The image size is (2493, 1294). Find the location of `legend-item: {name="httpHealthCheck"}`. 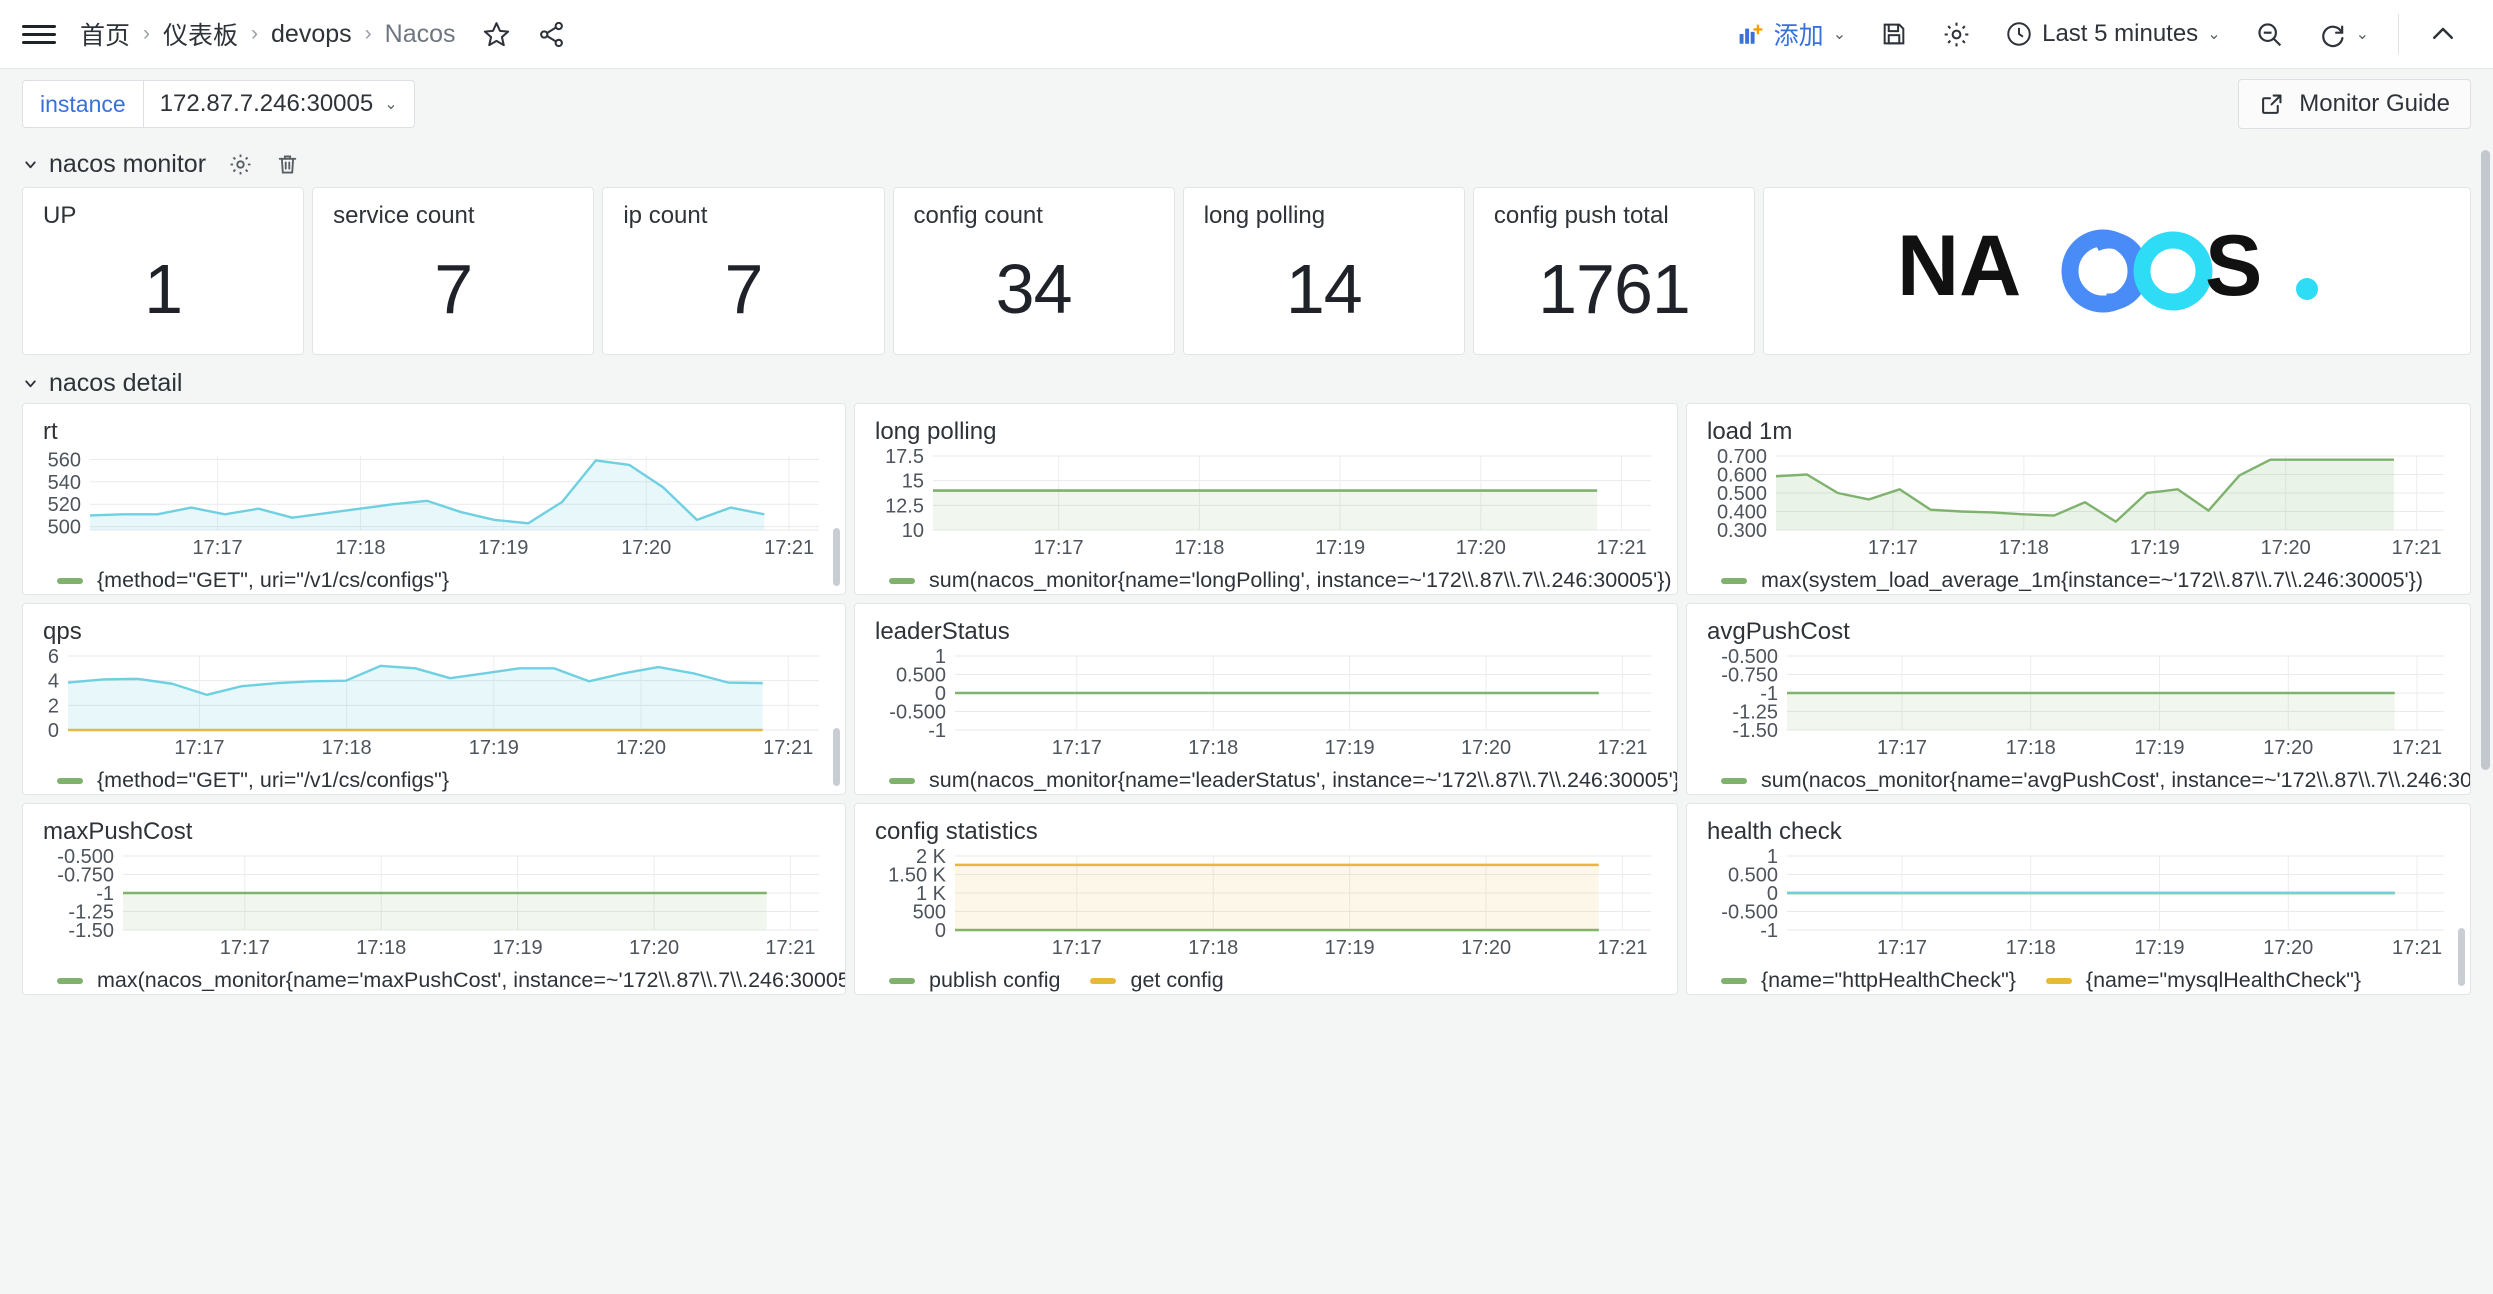

legend-item: {name="httpHealthCheck"} is located at coordinates (1868, 980).